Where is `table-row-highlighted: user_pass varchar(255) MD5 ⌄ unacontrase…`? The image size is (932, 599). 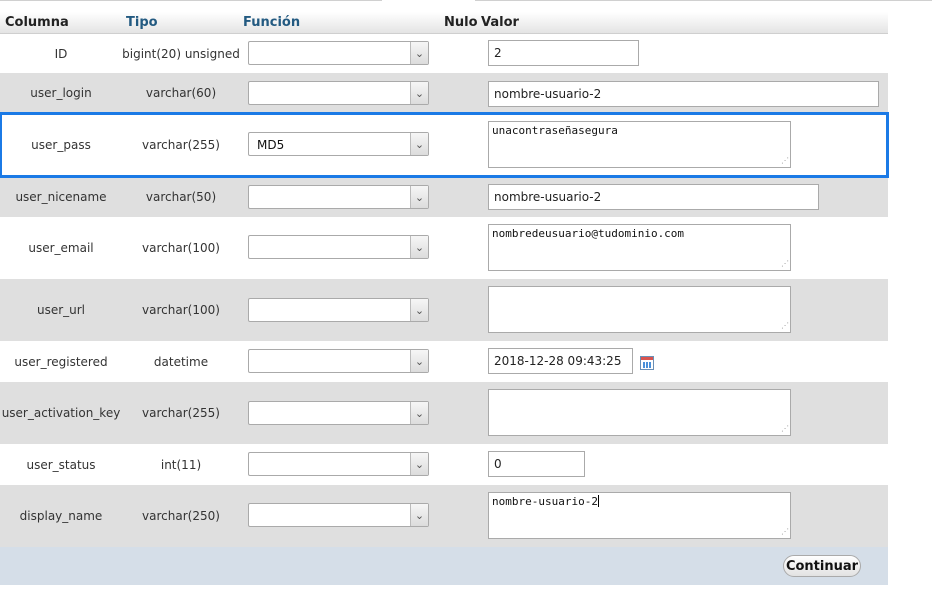 table-row-highlighted: user_pass varchar(255) MD5 ⌄ unacontrase… is located at coordinates (444, 145).